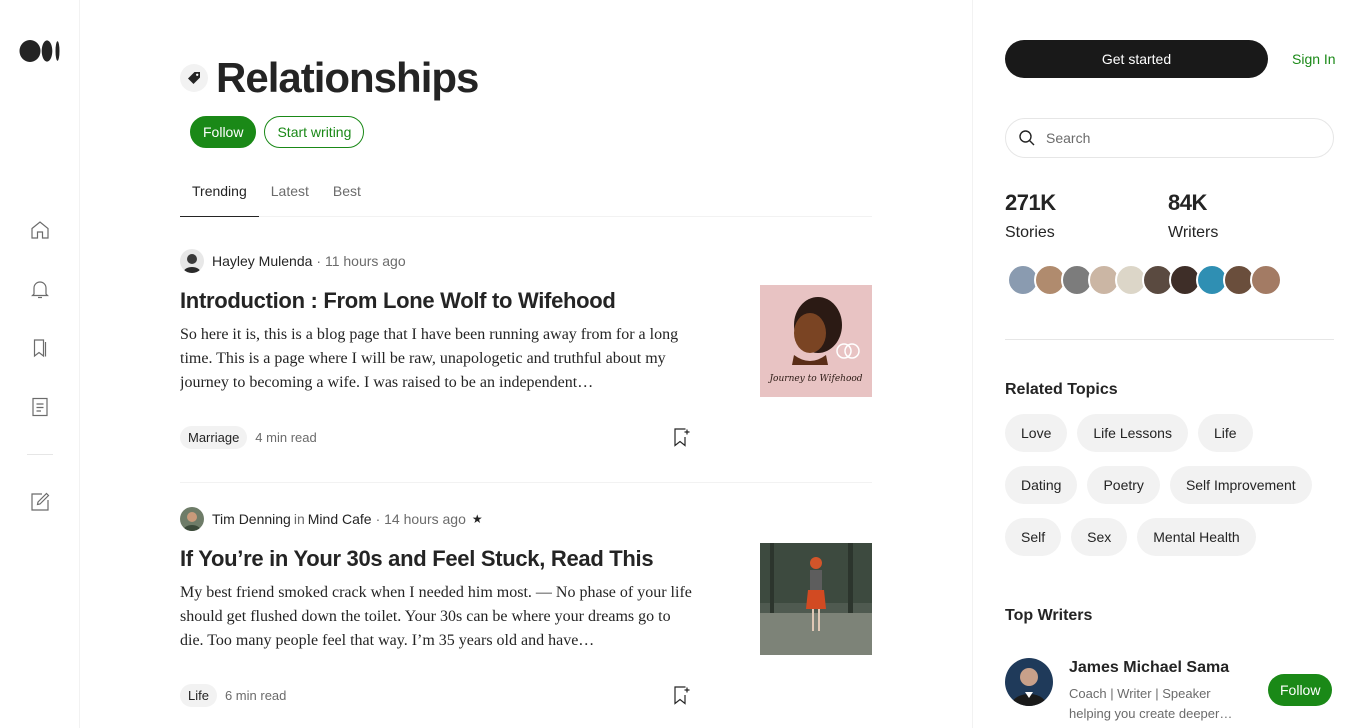 The width and height of the screenshot is (1366, 728). Describe the element at coordinates (361, 261) in the screenshot. I see `post-time: · 11 hours ago` at that location.